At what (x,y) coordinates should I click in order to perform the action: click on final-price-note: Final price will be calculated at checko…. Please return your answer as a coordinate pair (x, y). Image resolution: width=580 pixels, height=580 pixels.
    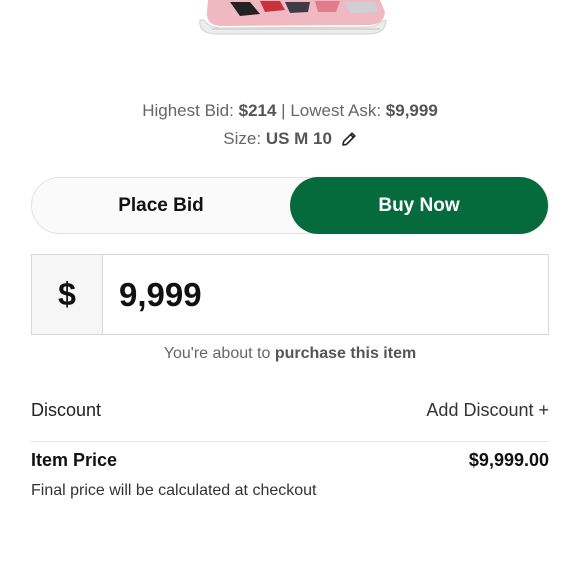
    Looking at the image, I should click on (174, 490).